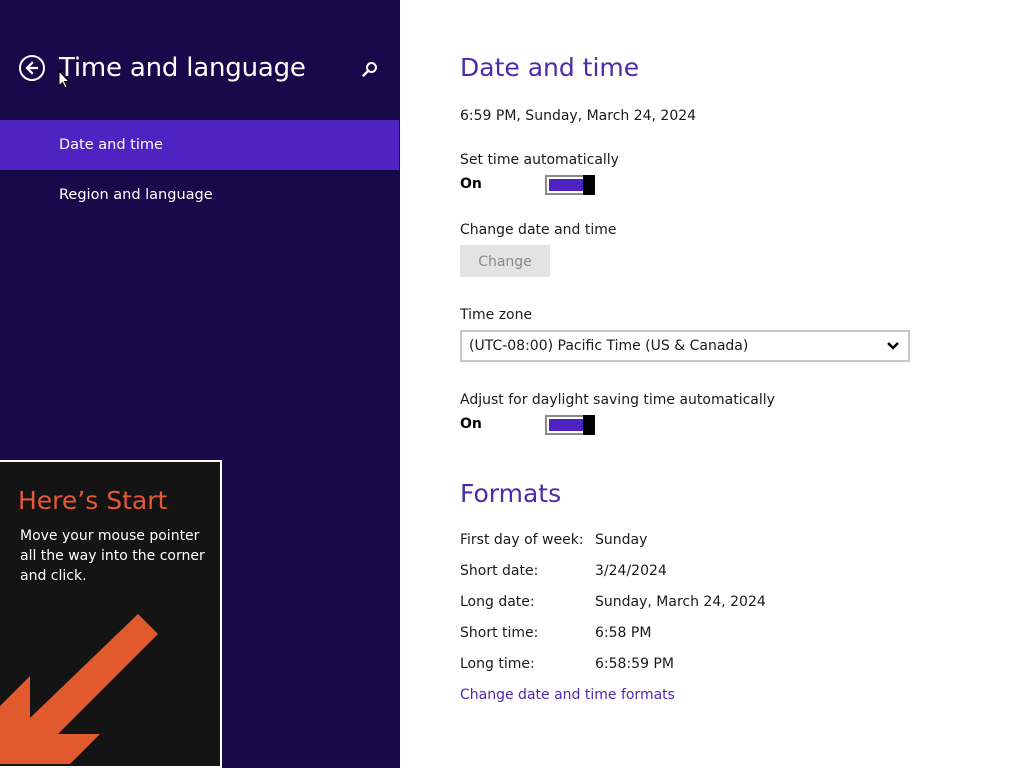 The image size is (1024, 768). Describe the element at coordinates (634, 664) in the screenshot. I see `format-value: 6:58:59 PM` at that location.